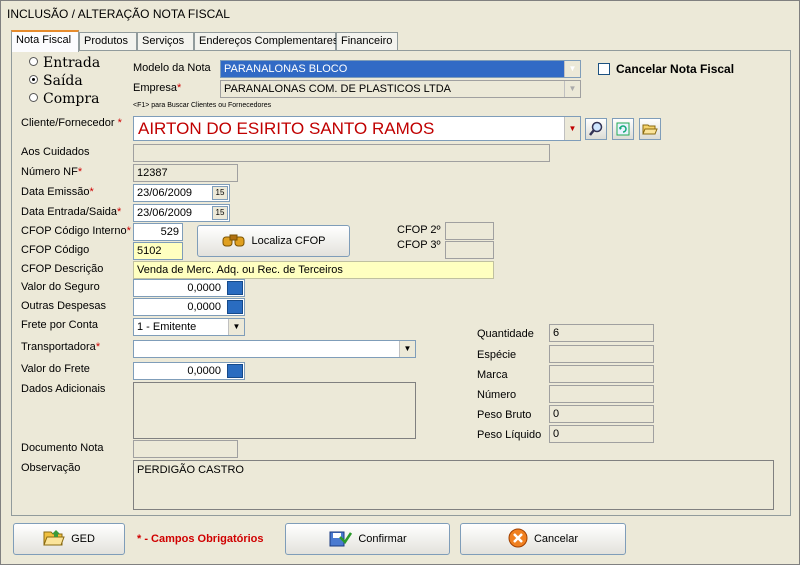 Image resolution: width=800 pixels, height=565 pixels. What do you see at coordinates (497, 395) in the screenshot?
I see `numero-label: Número` at bounding box center [497, 395].